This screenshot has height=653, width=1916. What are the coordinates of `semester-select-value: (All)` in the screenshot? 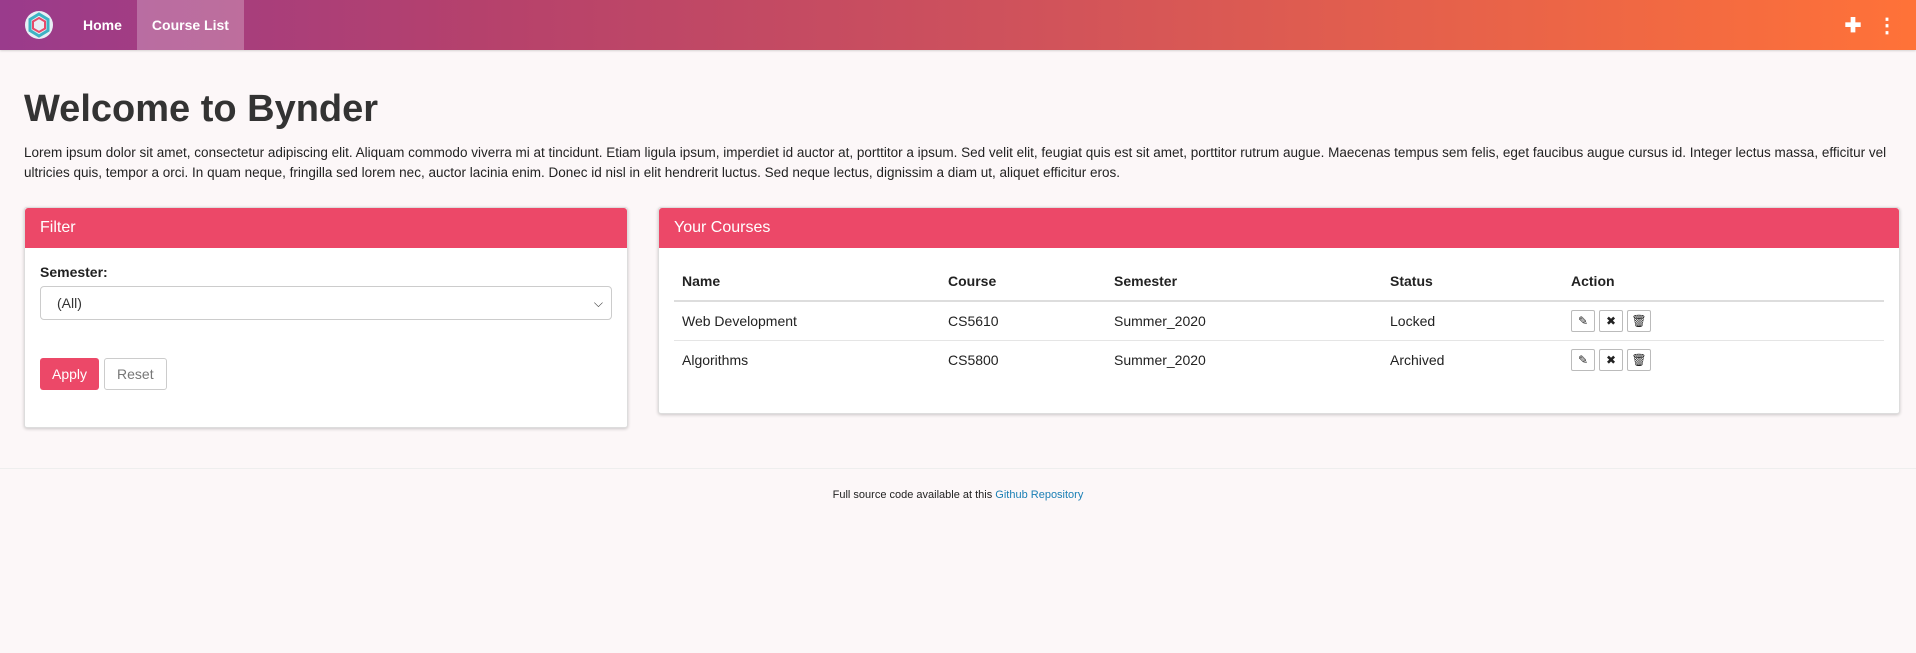 It's located at (69, 303).